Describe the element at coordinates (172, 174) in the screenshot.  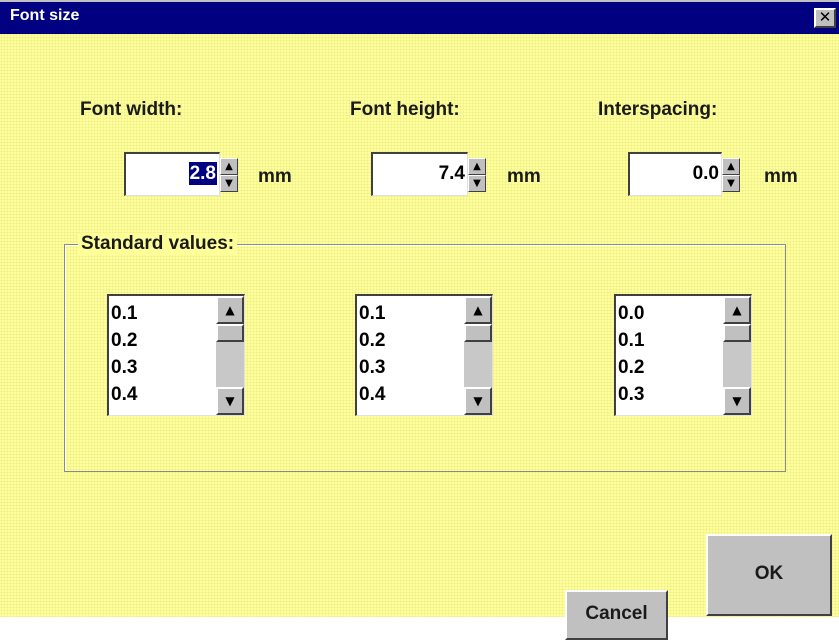
I see `font-width-input: 2.8` at that location.